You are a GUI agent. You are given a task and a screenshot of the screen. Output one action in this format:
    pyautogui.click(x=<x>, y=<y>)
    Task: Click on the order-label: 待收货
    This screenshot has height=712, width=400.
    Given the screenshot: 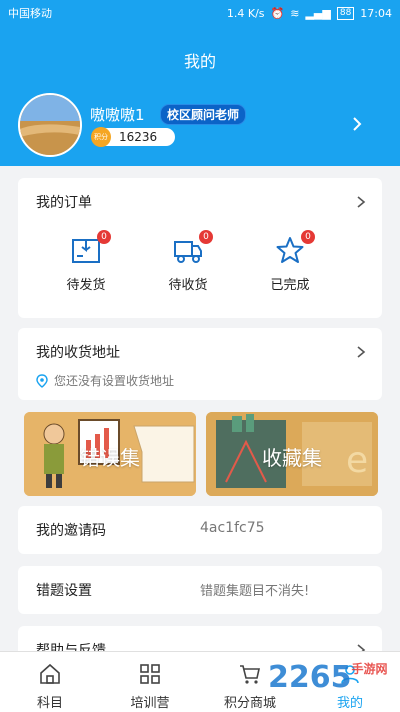 What is the action you would take?
    pyautogui.click(x=188, y=285)
    